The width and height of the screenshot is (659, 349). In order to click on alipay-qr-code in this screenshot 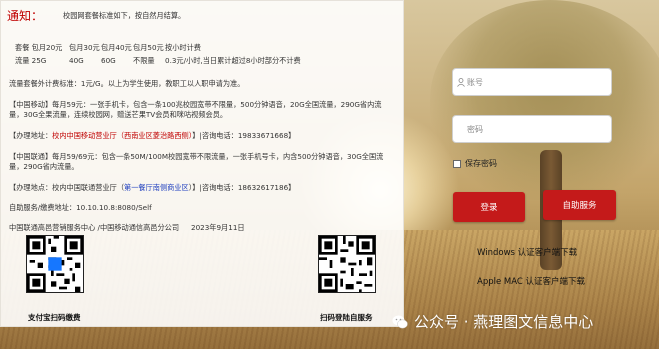, I will do `click(55, 264)`.